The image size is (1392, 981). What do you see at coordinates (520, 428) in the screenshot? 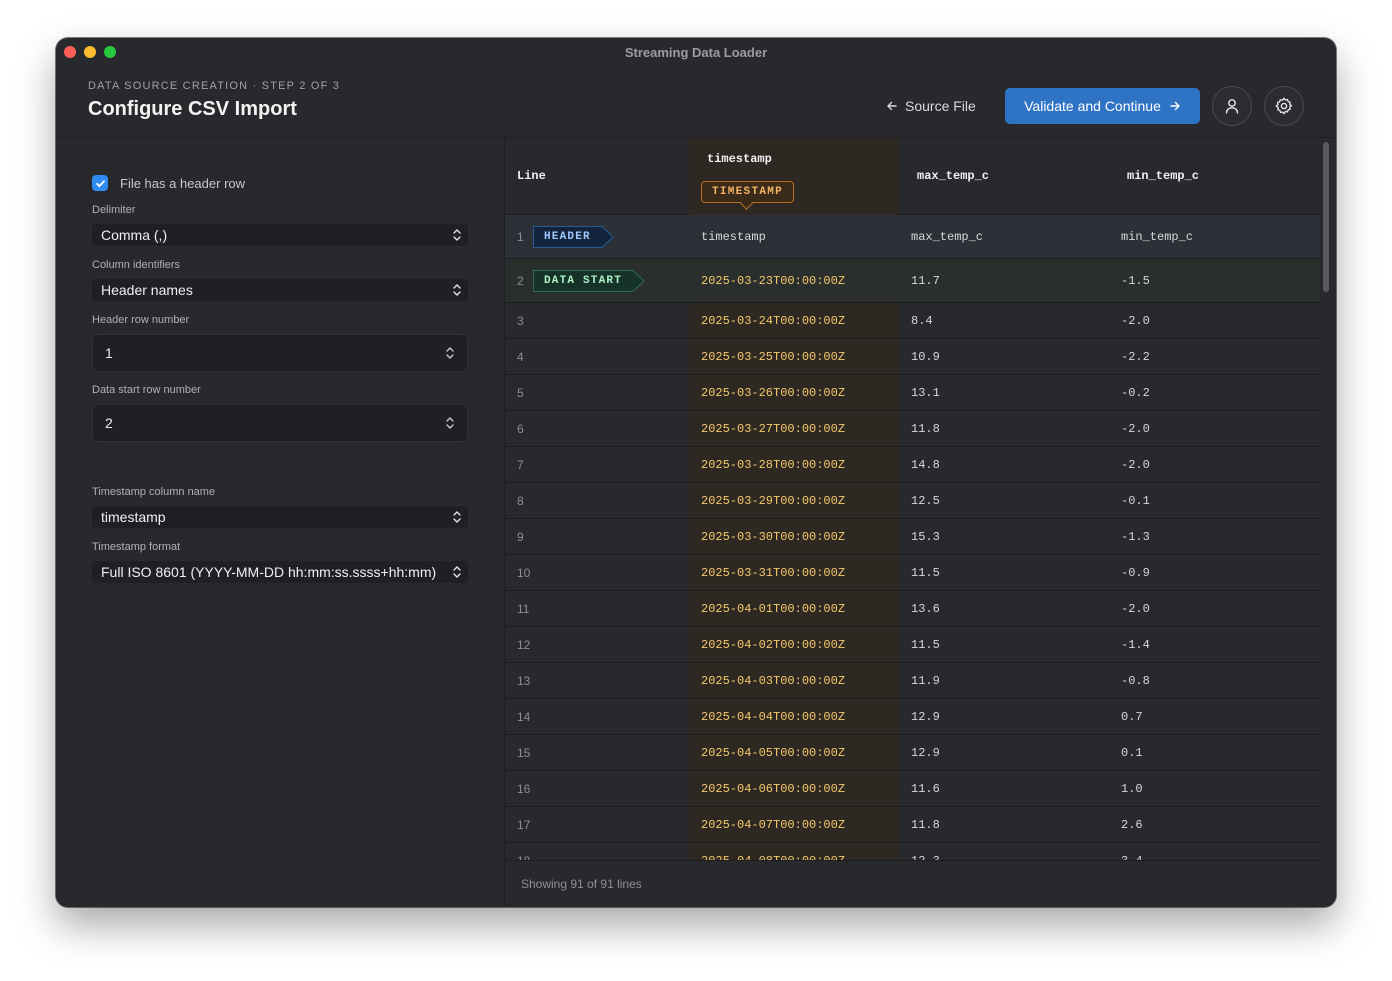
I see `line-number: 6` at bounding box center [520, 428].